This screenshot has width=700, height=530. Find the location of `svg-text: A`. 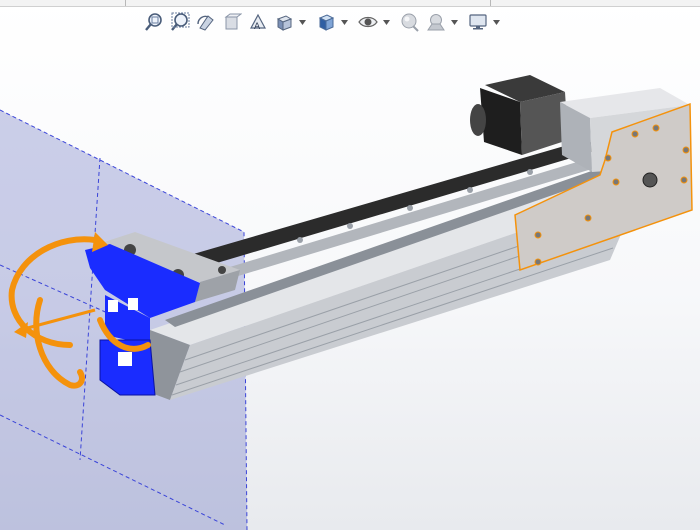

svg-text: A is located at coordinates (257, 27).